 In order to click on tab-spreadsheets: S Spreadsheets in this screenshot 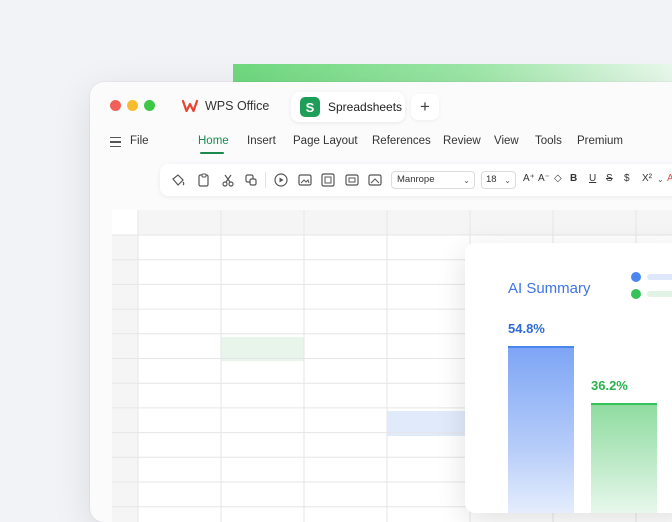, I will do `click(348, 107)`.